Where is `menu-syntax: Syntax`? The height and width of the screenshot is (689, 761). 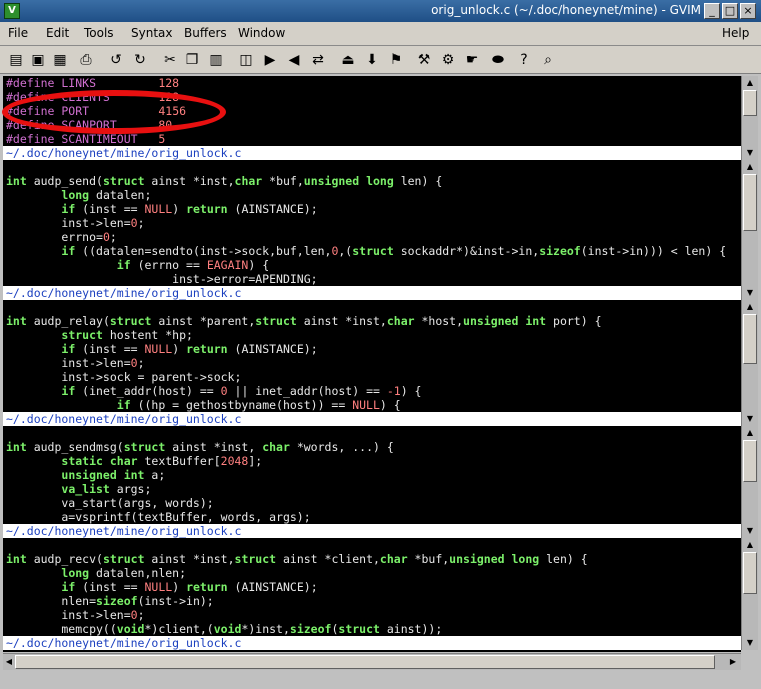 menu-syntax: Syntax is located at coordinates (151, 33).